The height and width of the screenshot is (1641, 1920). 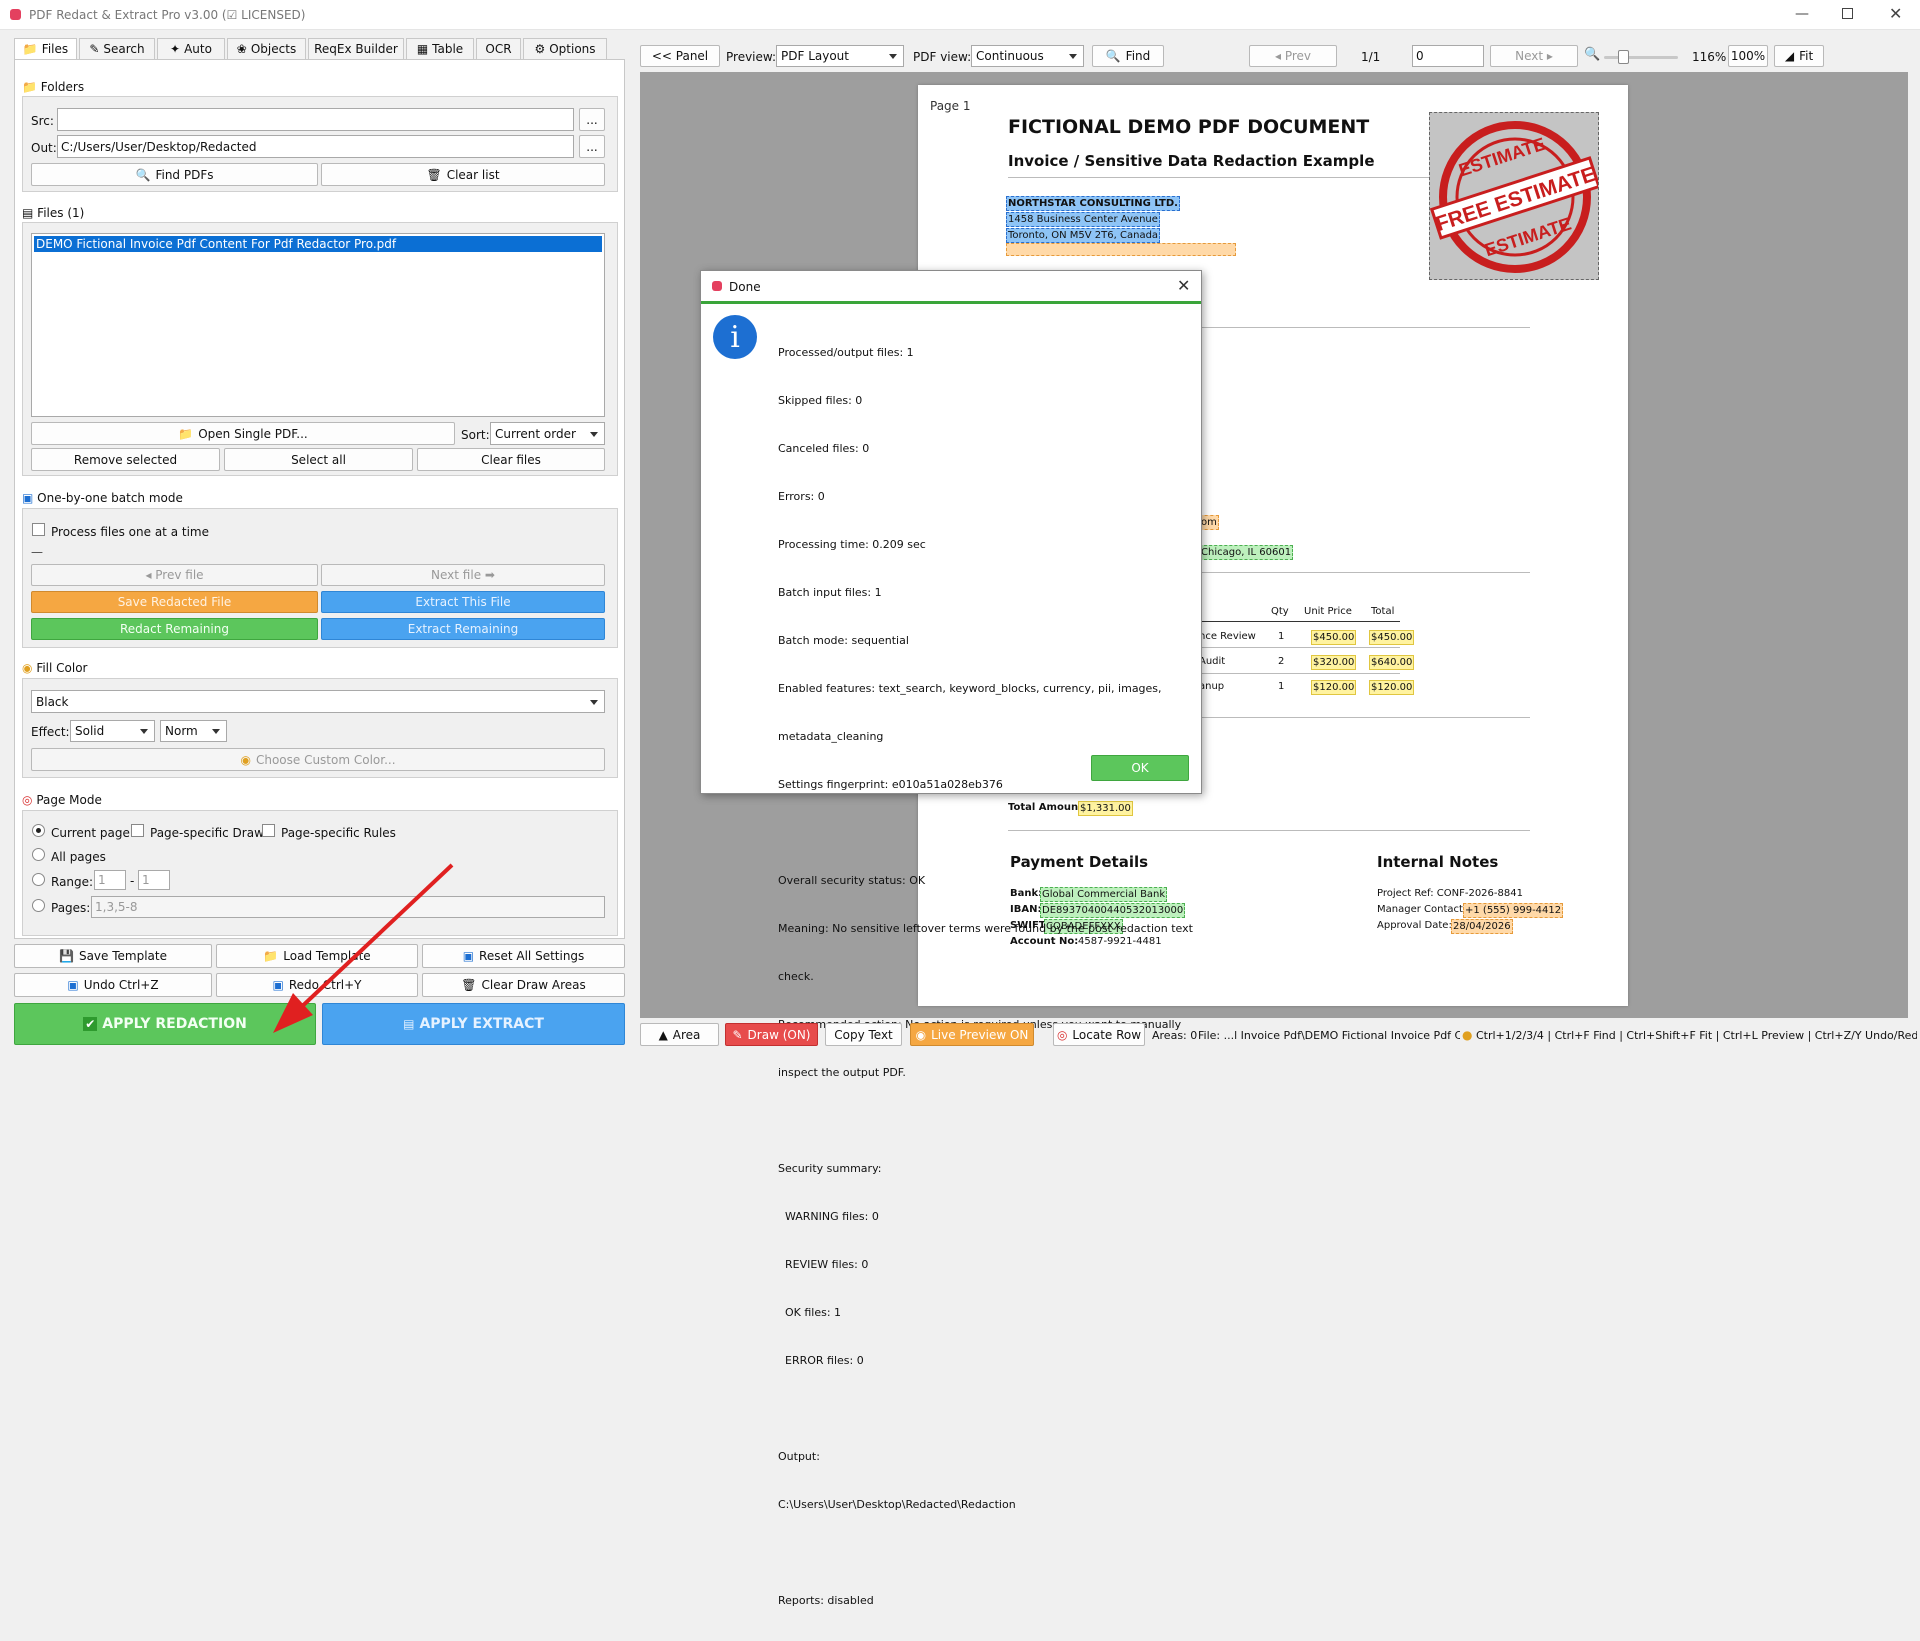 I want to click on prev-page-button: ◂ Prev, so click(x=1293, y=56).